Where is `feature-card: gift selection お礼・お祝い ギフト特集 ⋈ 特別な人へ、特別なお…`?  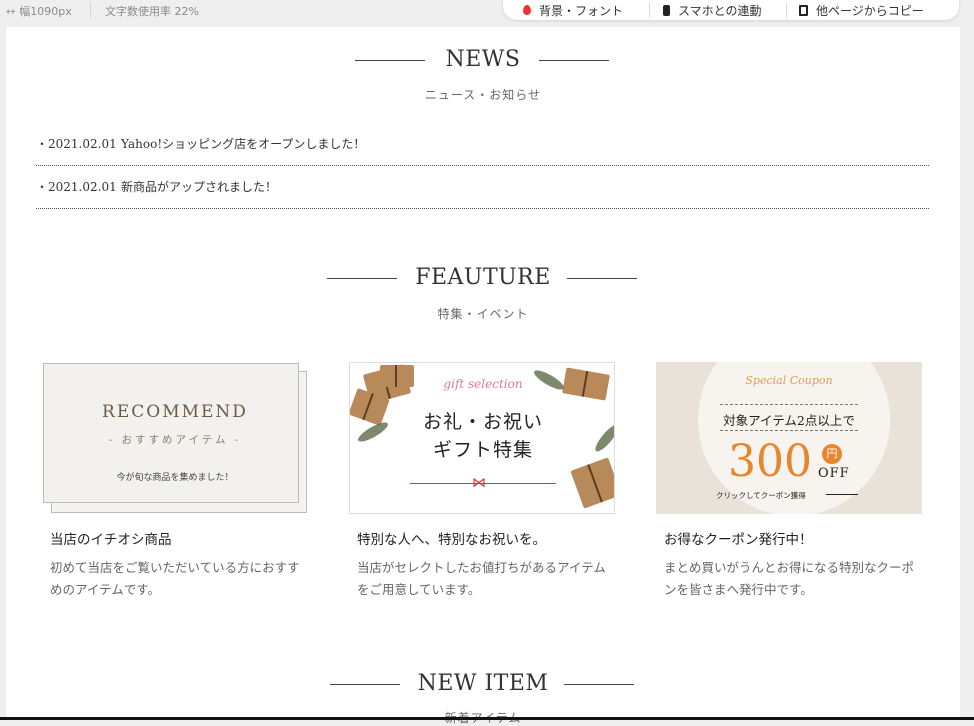 feature-card: gift selection お礼・お祝い ギフト特集 ⋈ 特別な人へ、特別なお… is located at coordinates (482, 481).